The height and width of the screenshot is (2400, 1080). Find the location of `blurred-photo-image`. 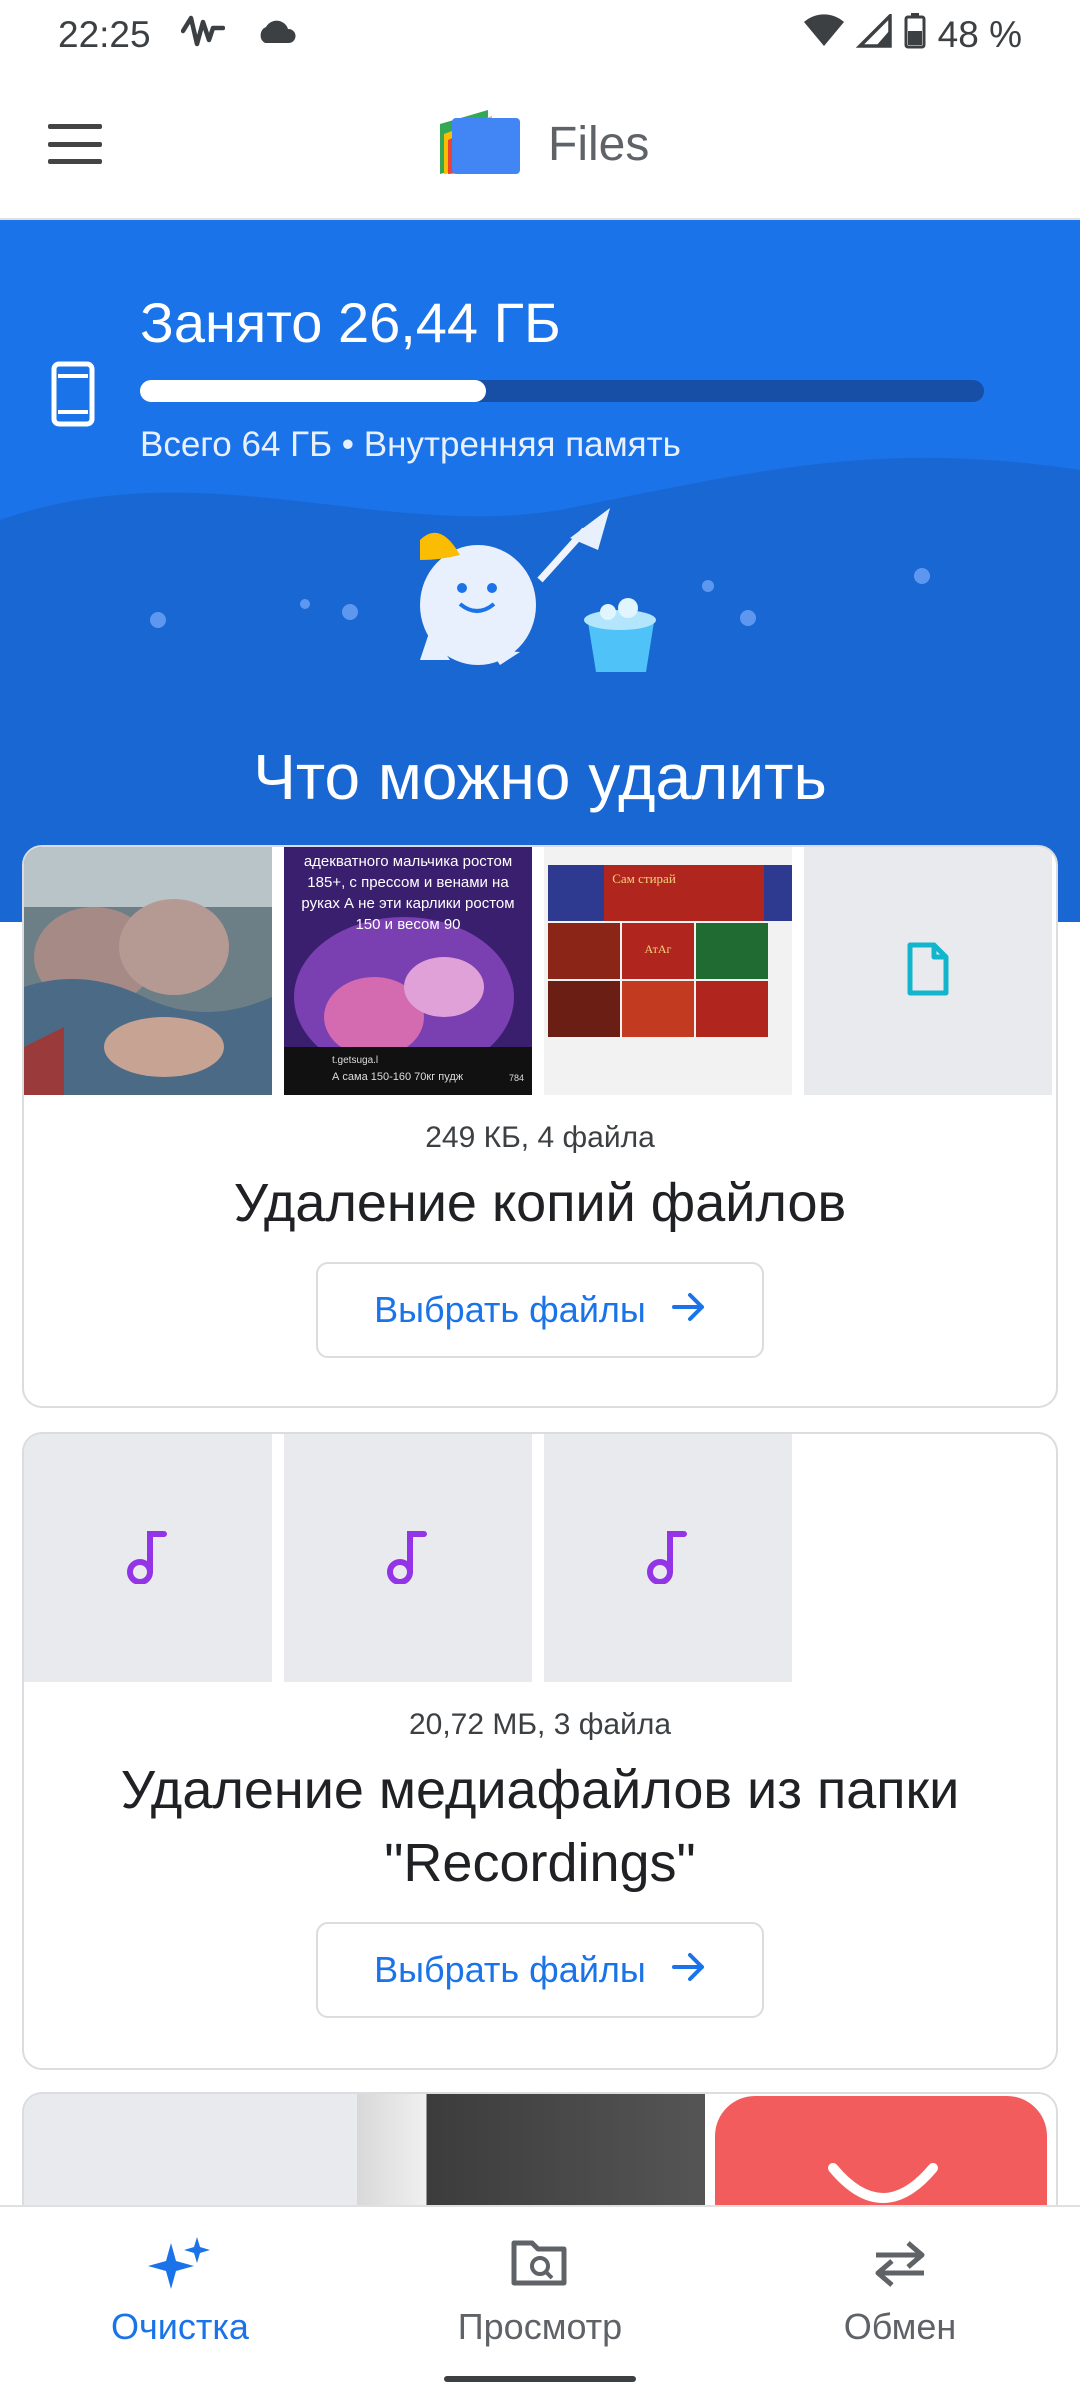

blurred-photo-image is located at coordinates (148, 971).